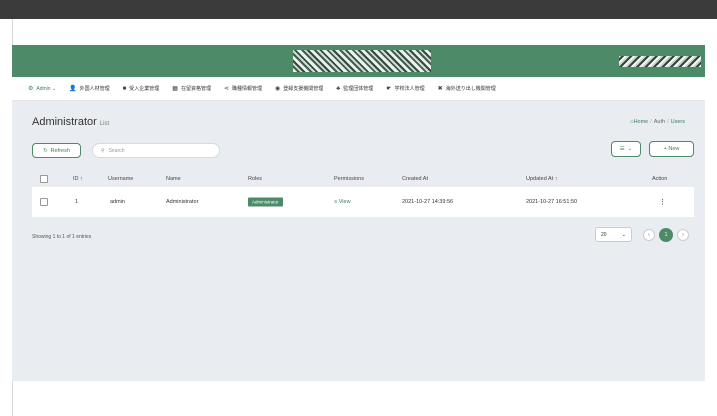 This screenshot has height=416, width=717. What do you see at coordinates (255, 179) in the screenshot?
I see `header-roles: Roles` at bounding box center [255, 179].